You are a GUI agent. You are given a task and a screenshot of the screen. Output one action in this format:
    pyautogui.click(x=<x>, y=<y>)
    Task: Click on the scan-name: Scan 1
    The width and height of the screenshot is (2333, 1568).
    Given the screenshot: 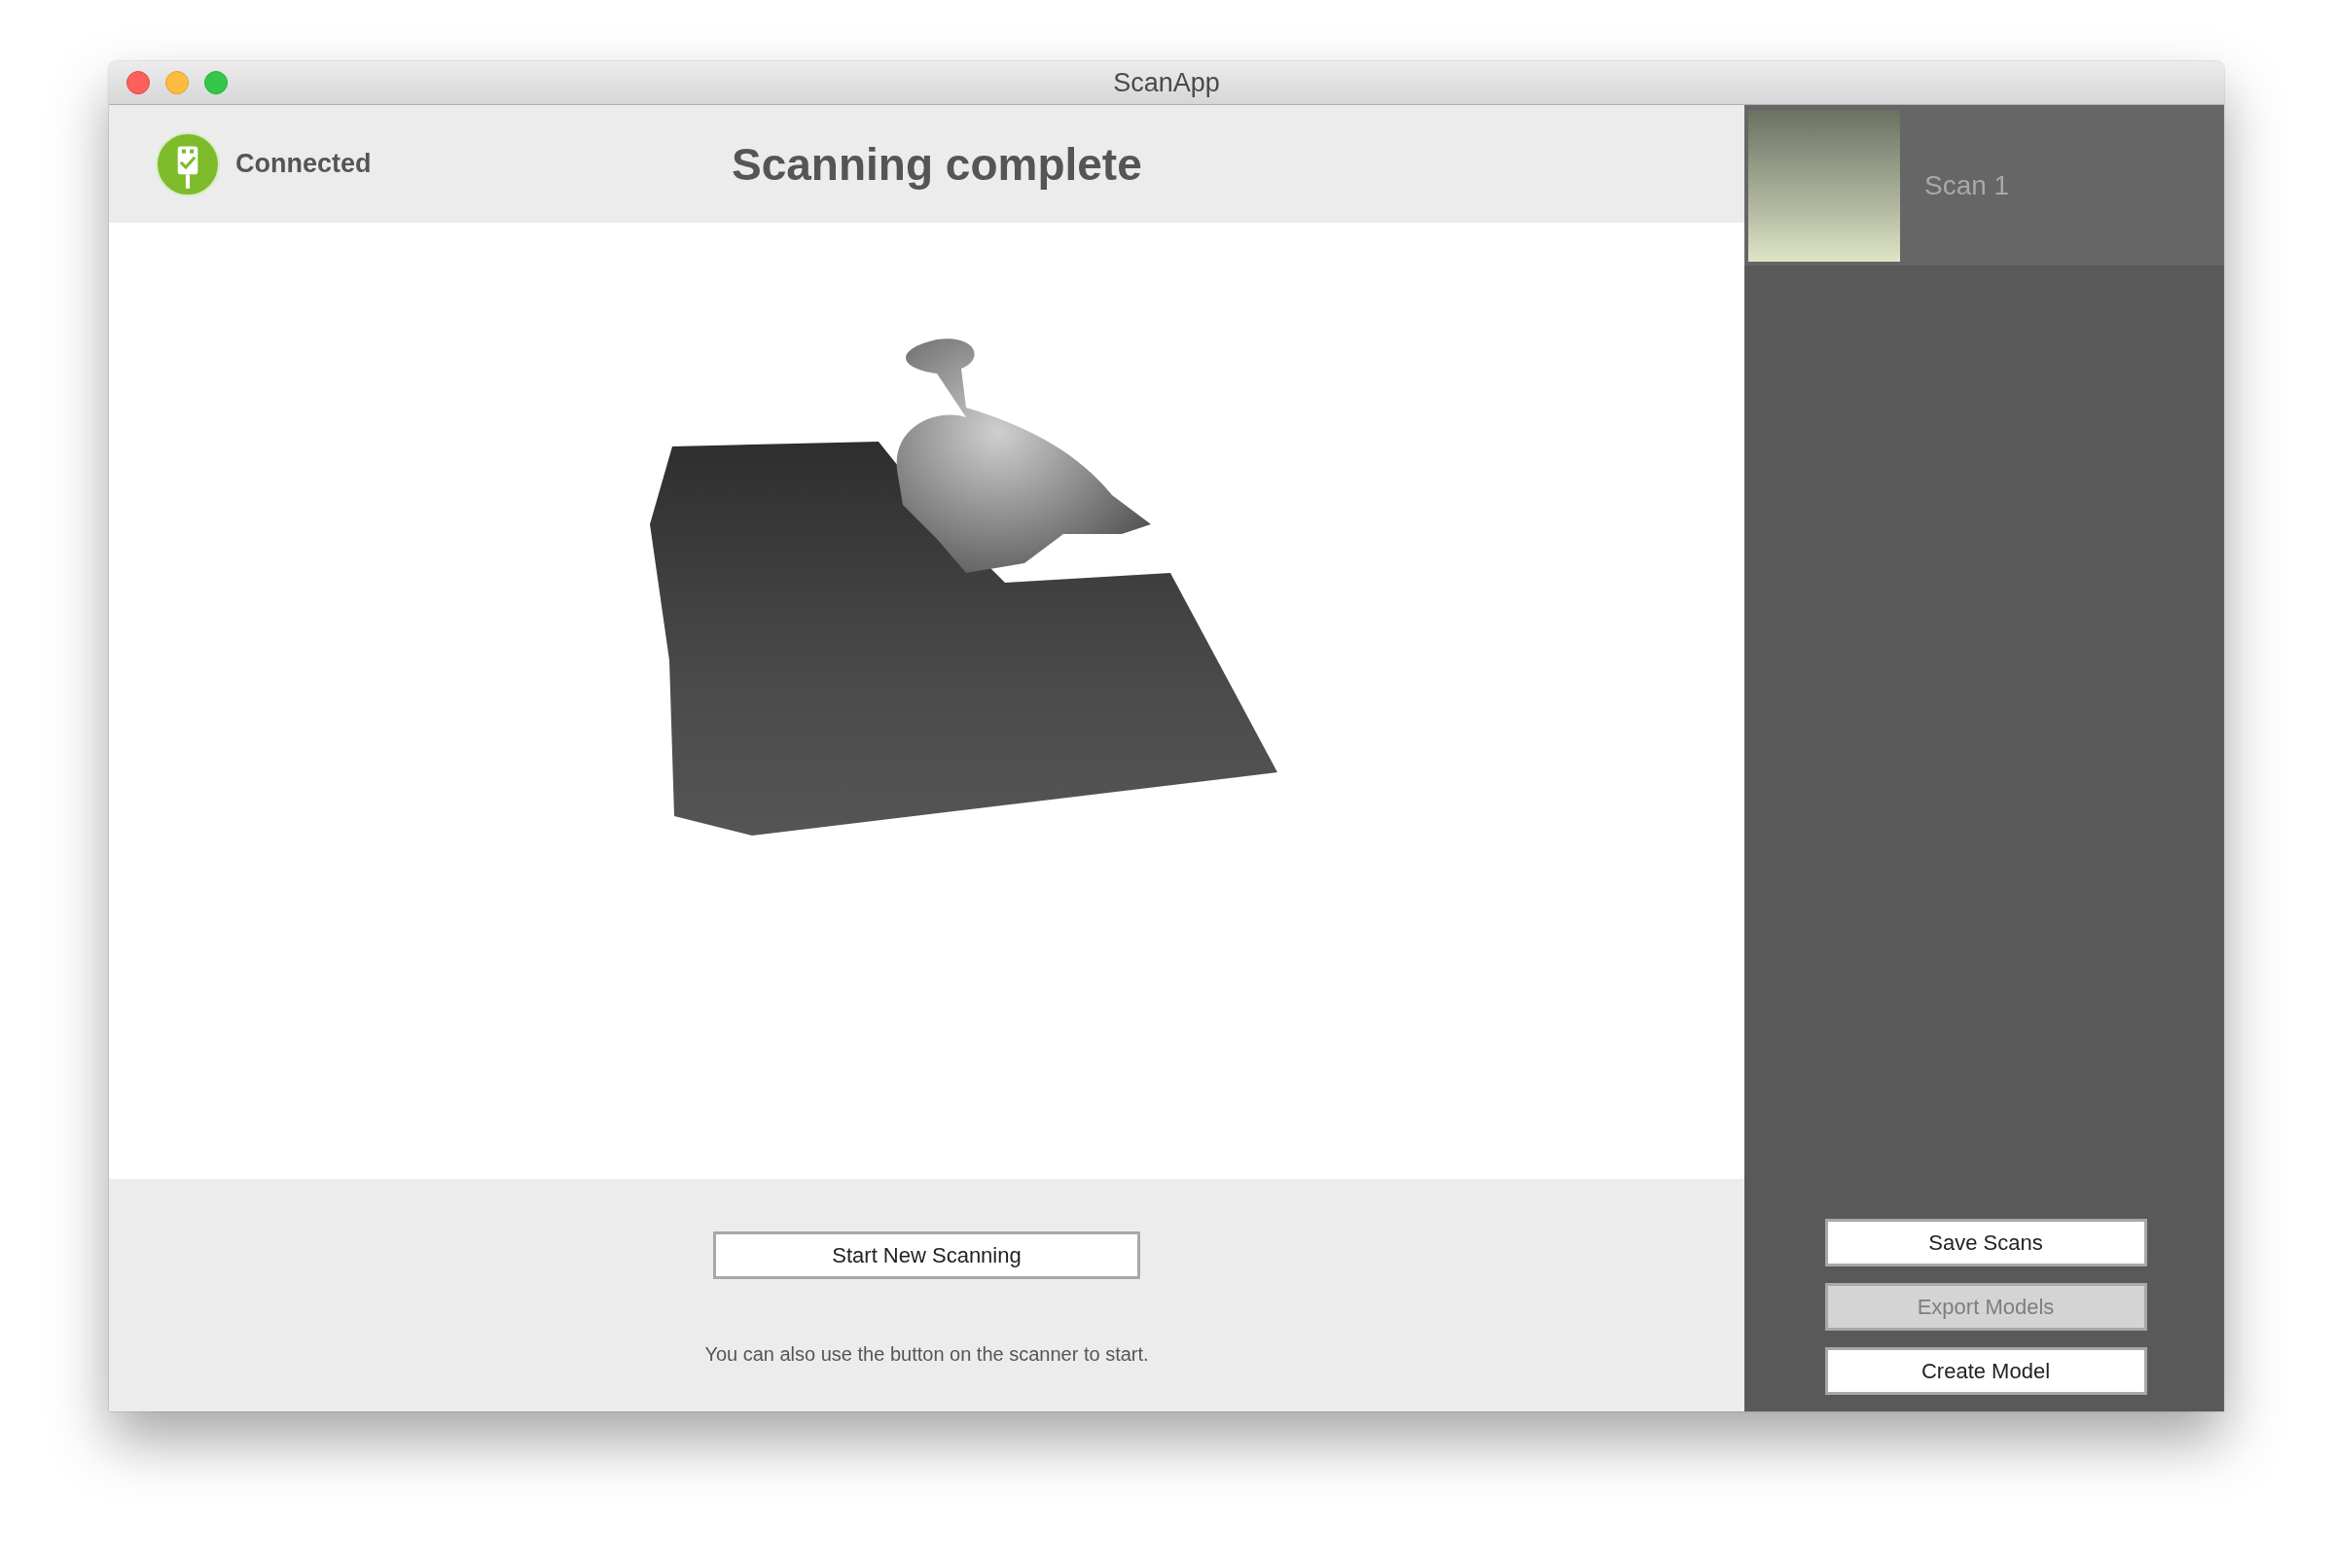 What is the action you would take?
    pyautogui.click(x=1967, y=185)
    